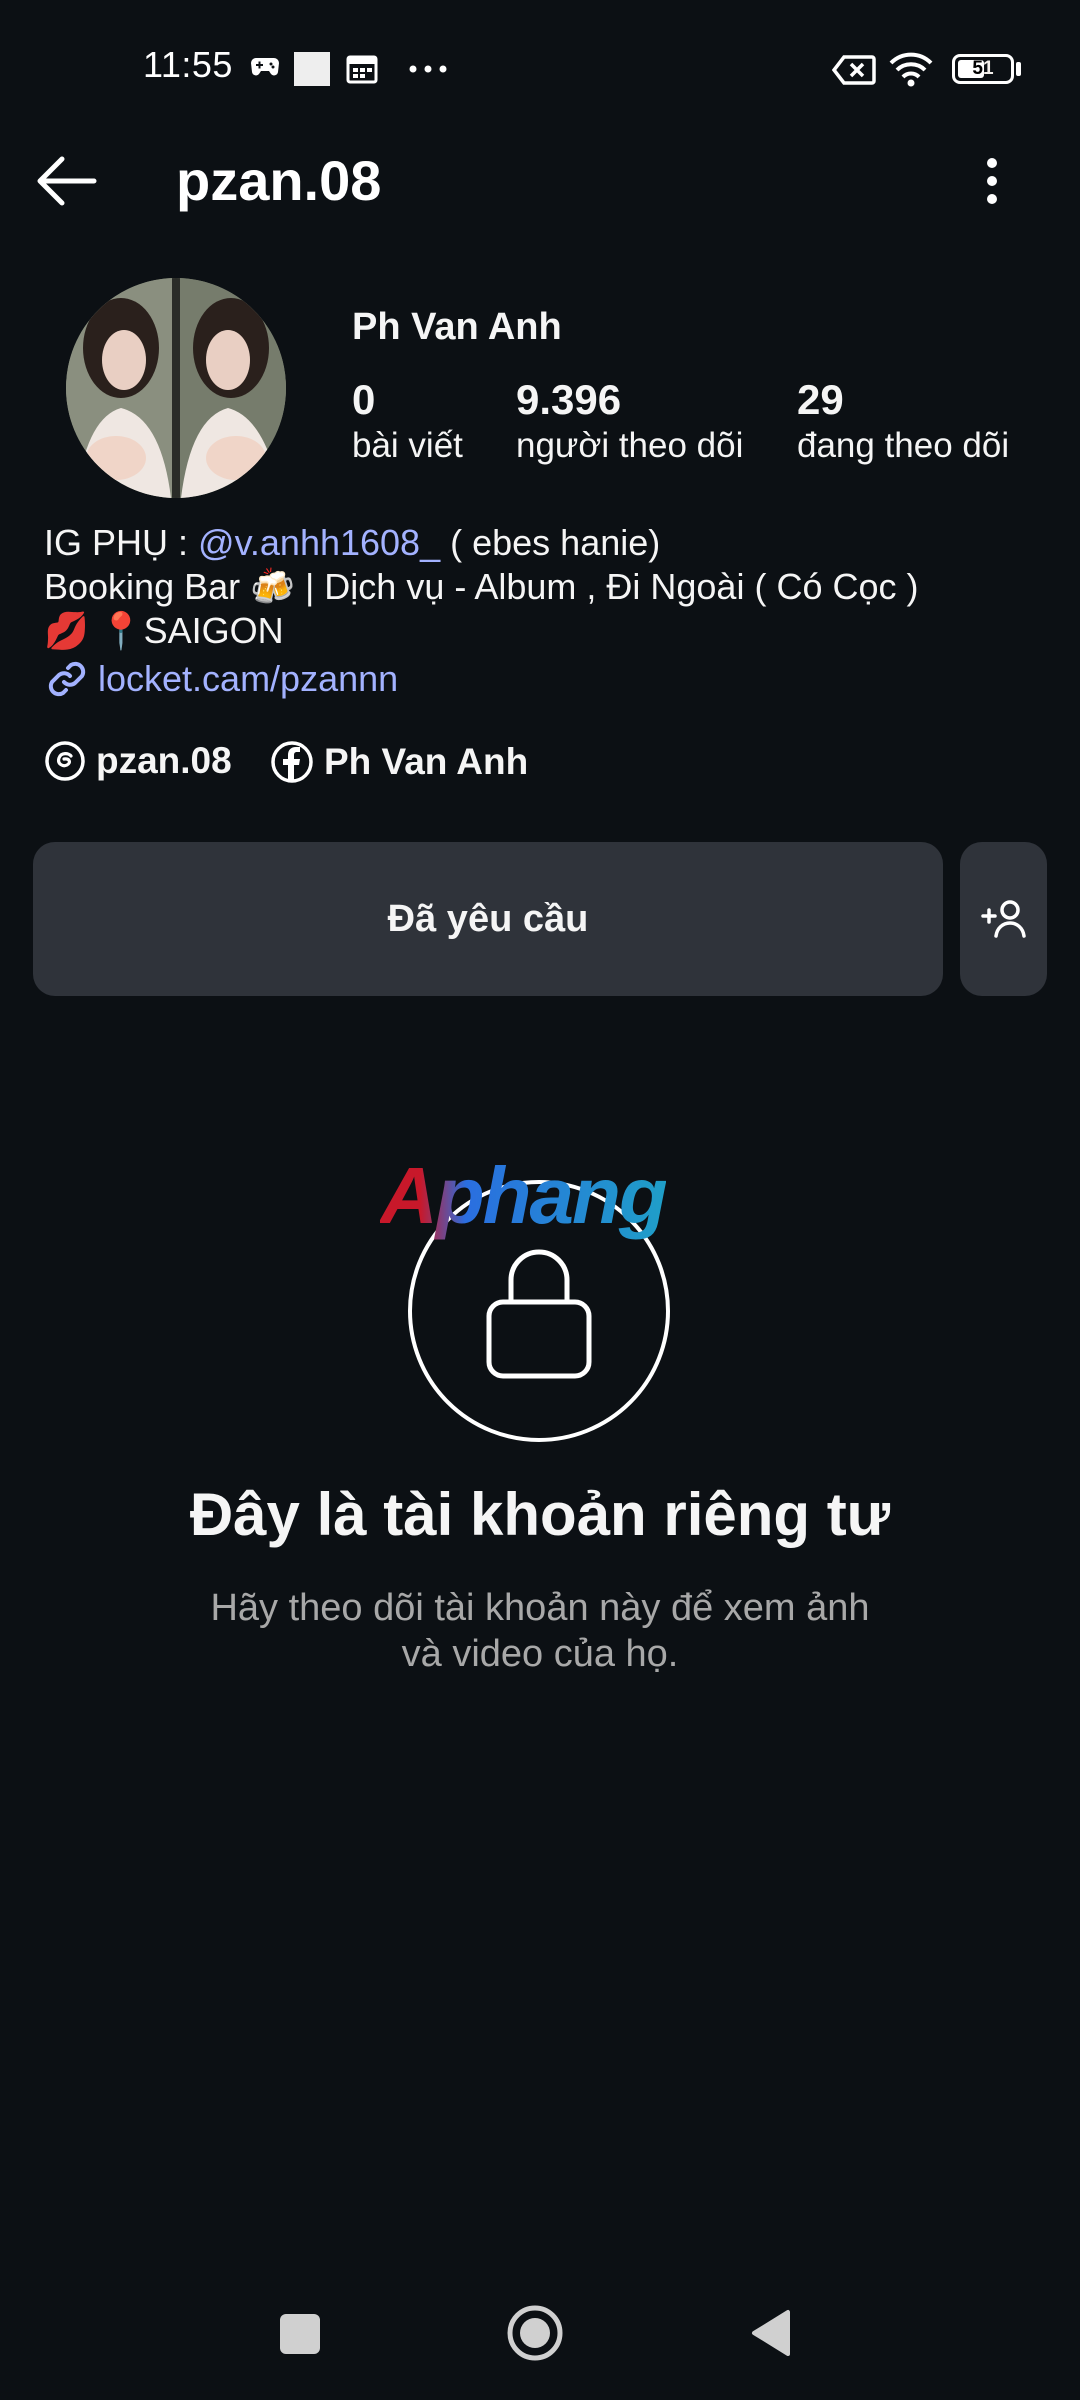  What do you see at coordinates (903, 445) in the screenshot?
I see `stat-following-label: đang theo dõi` at bounding box center [903, 445].